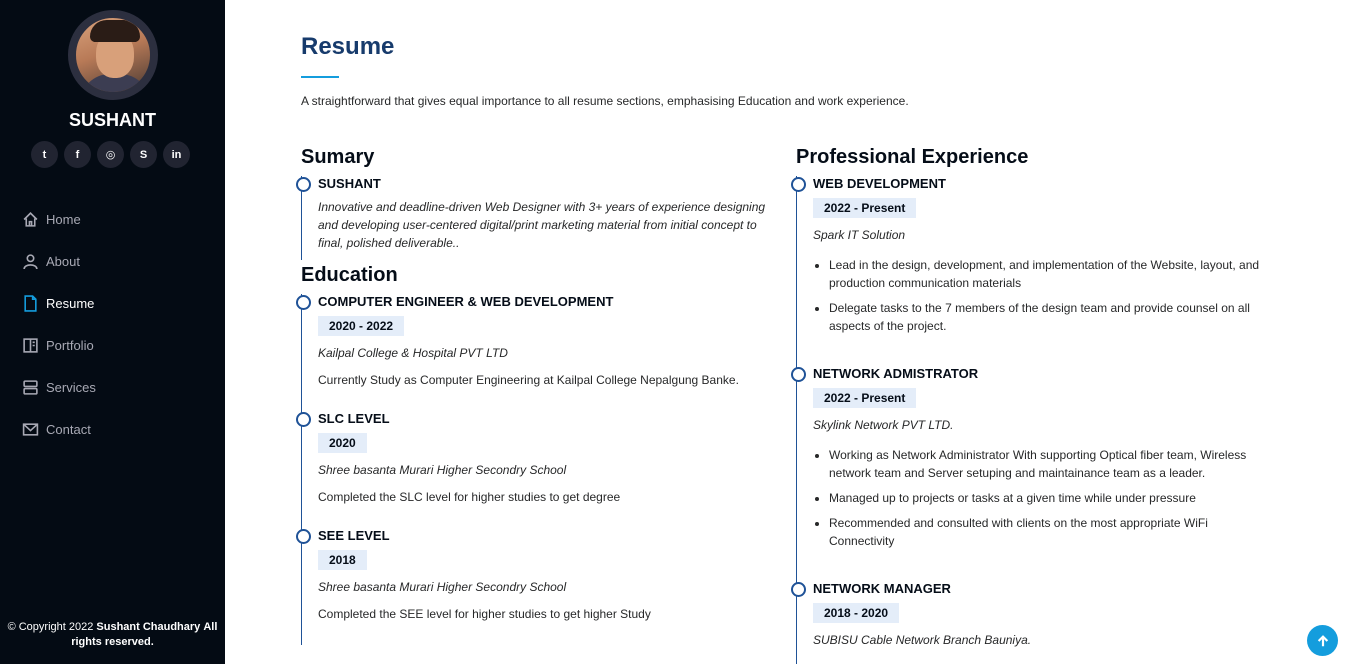  Describe the element at coordinates (354, 535) in the screenshot. I see `education-title: SEE LEVEL` at that location.